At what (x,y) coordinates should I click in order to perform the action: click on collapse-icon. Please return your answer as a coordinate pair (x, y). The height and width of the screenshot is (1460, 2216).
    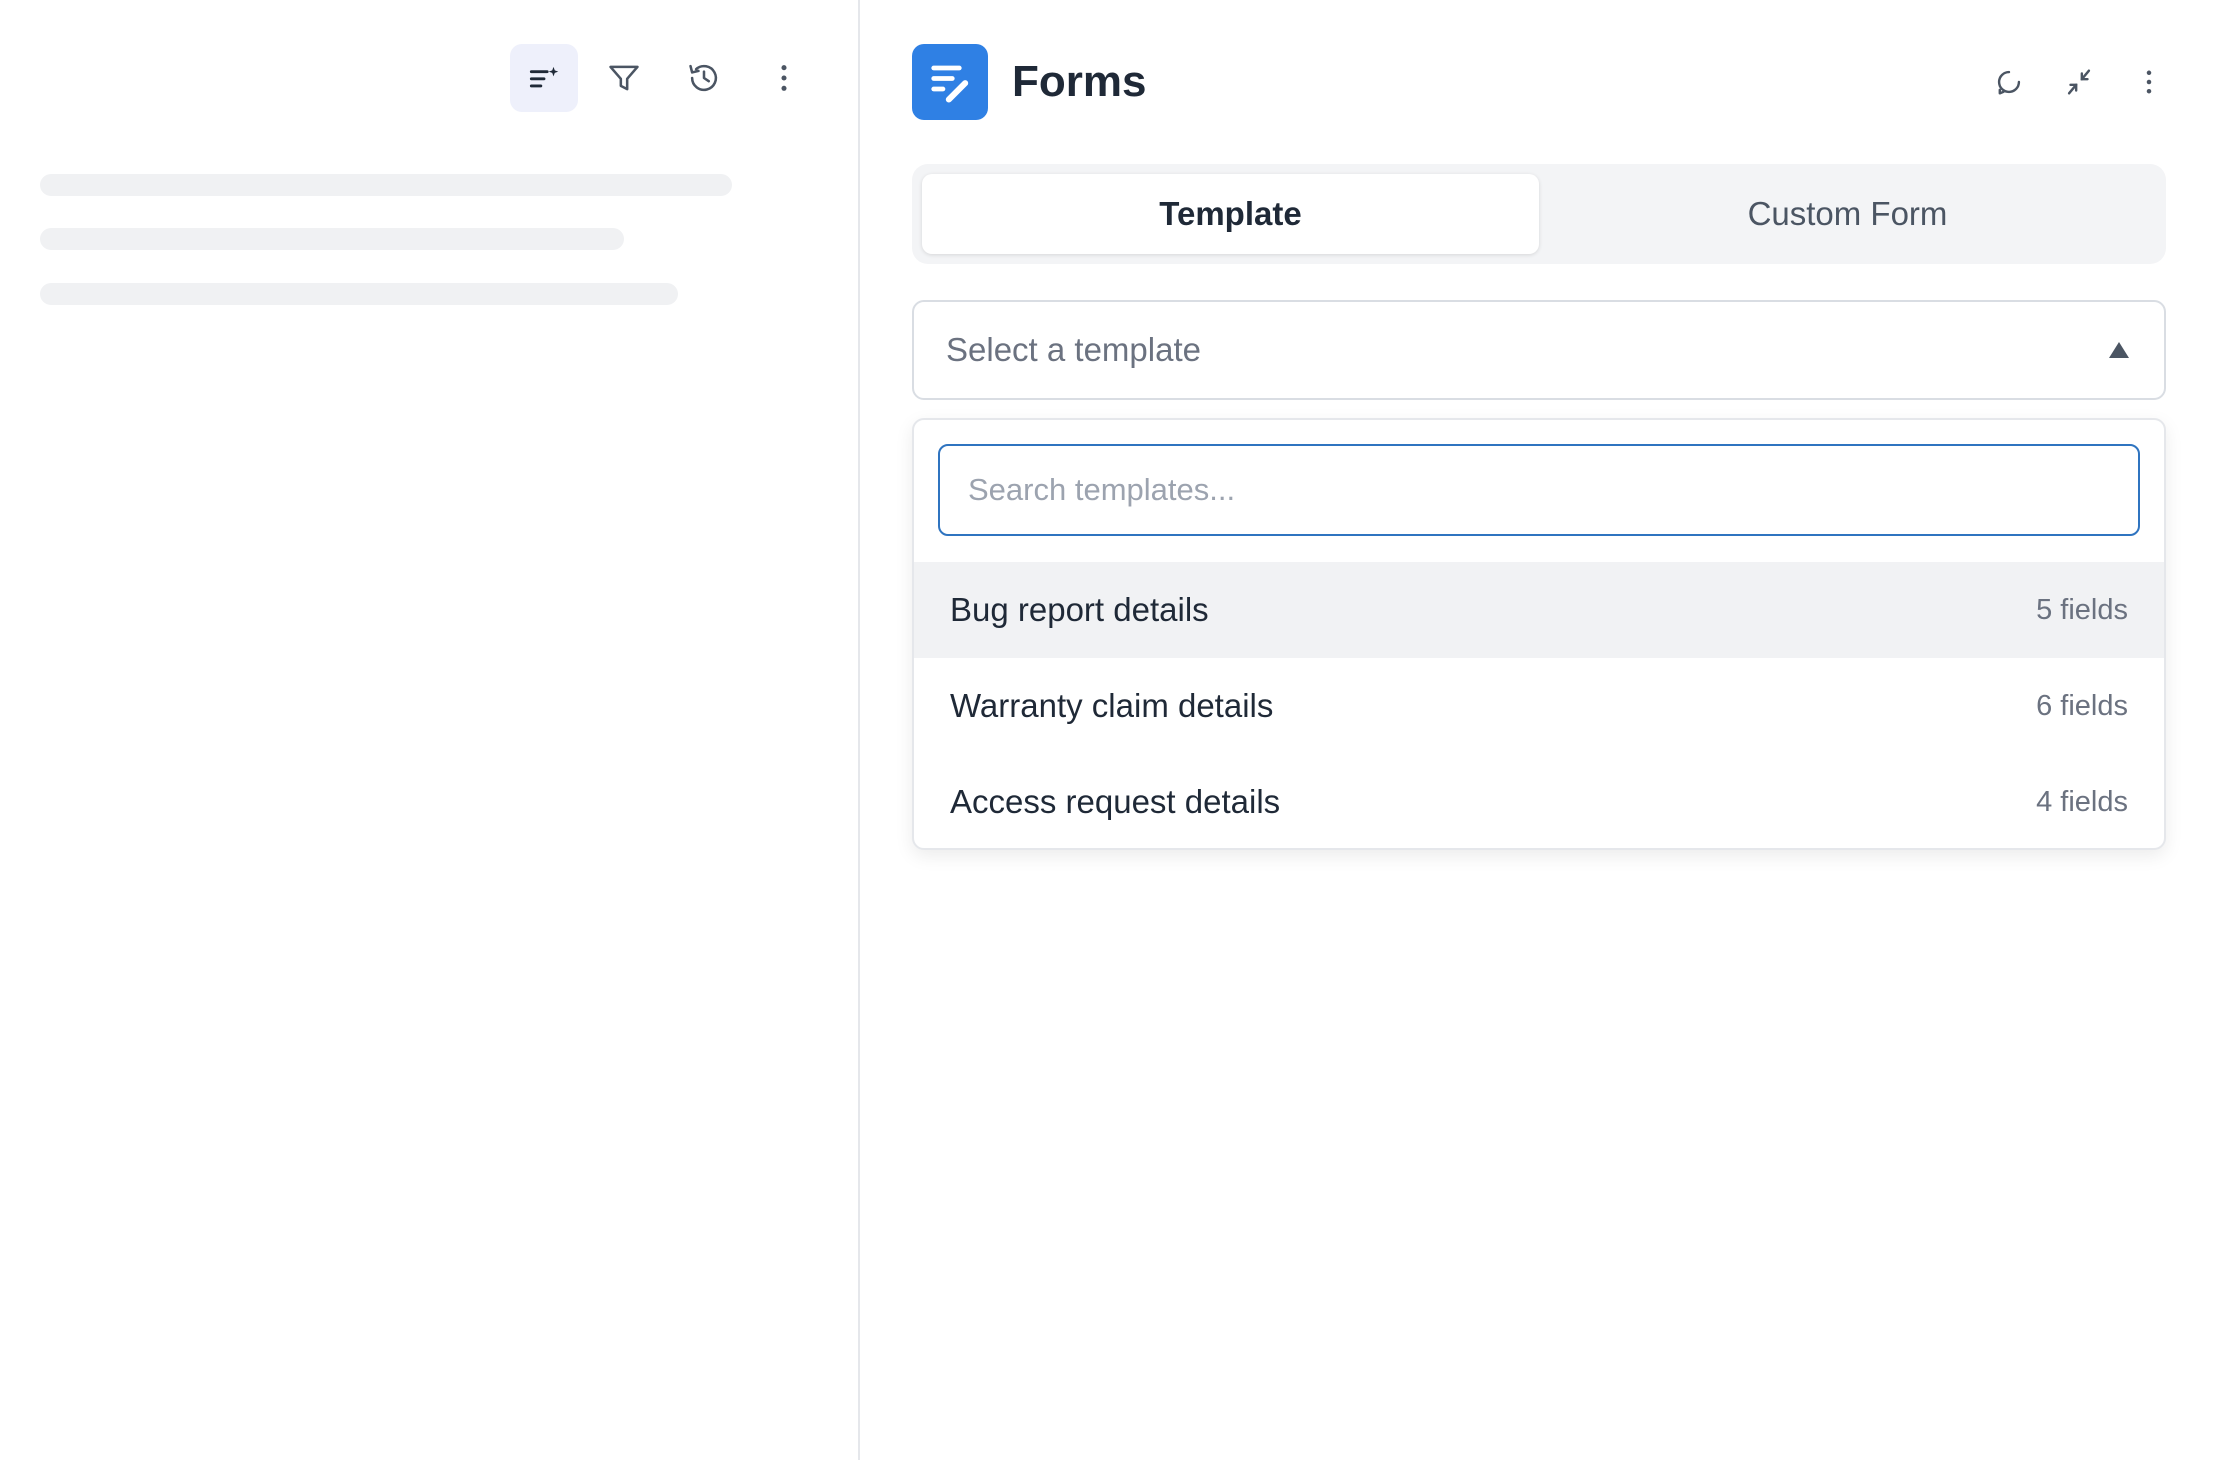
    Looking at the image, I should click on (2079, 82).